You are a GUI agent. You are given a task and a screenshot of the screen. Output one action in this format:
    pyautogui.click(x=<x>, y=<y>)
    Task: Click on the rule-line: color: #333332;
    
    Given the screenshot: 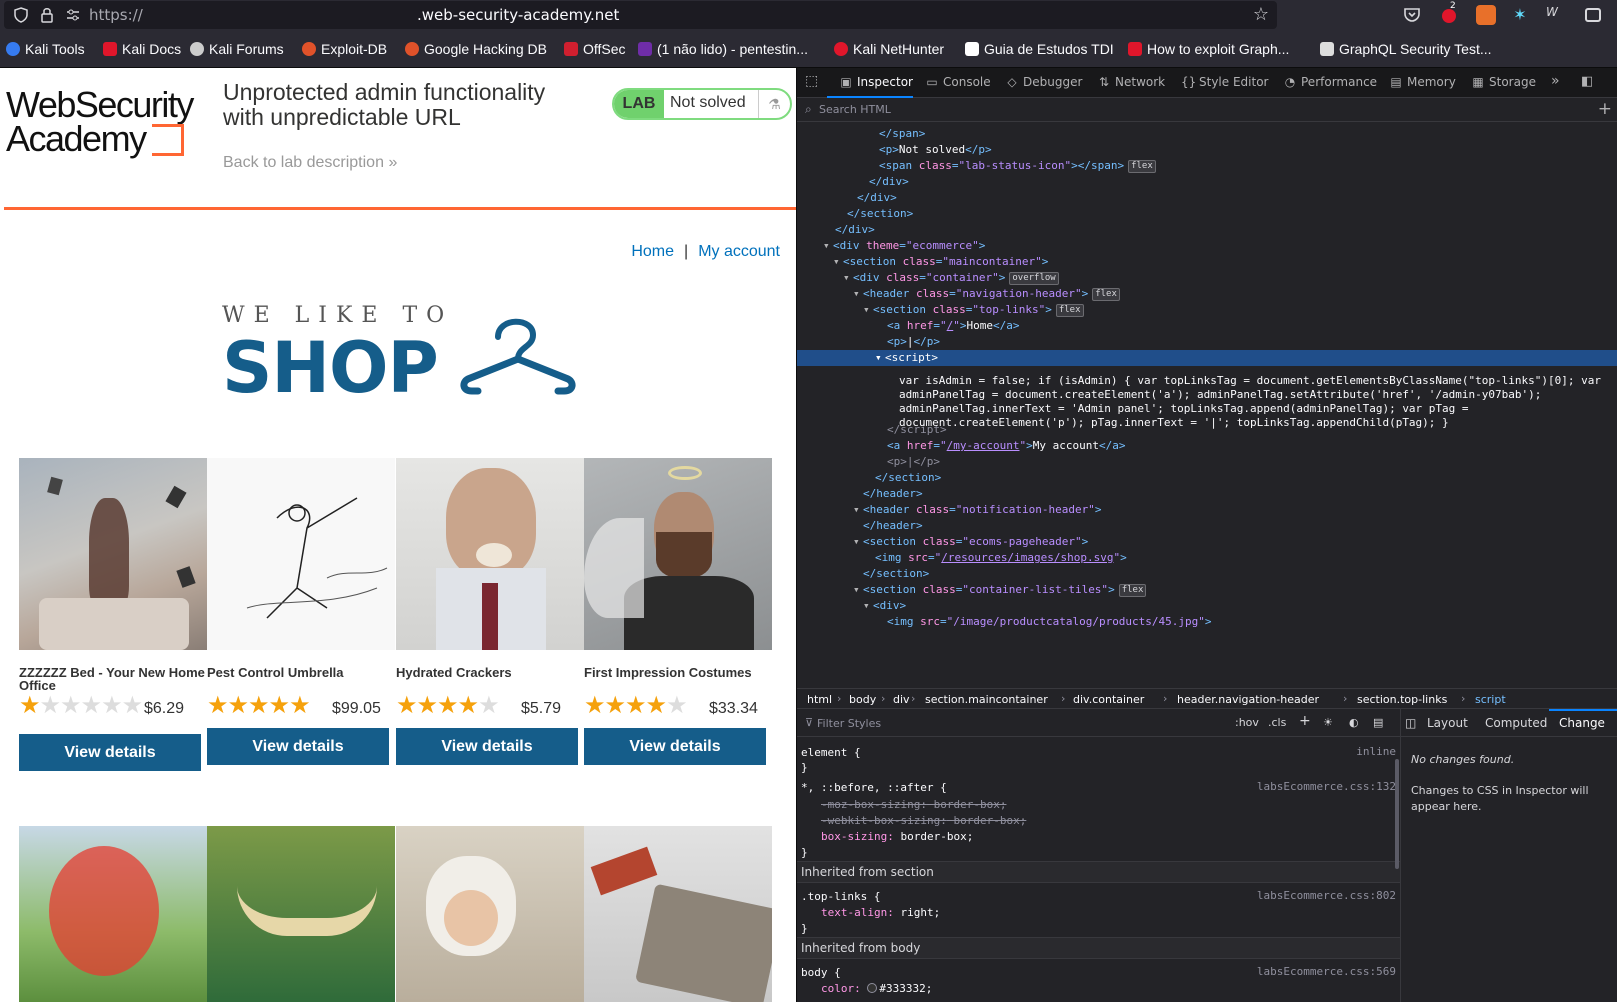 What is the action you would take?
    pyautogui.click(x=876, y=988)
    